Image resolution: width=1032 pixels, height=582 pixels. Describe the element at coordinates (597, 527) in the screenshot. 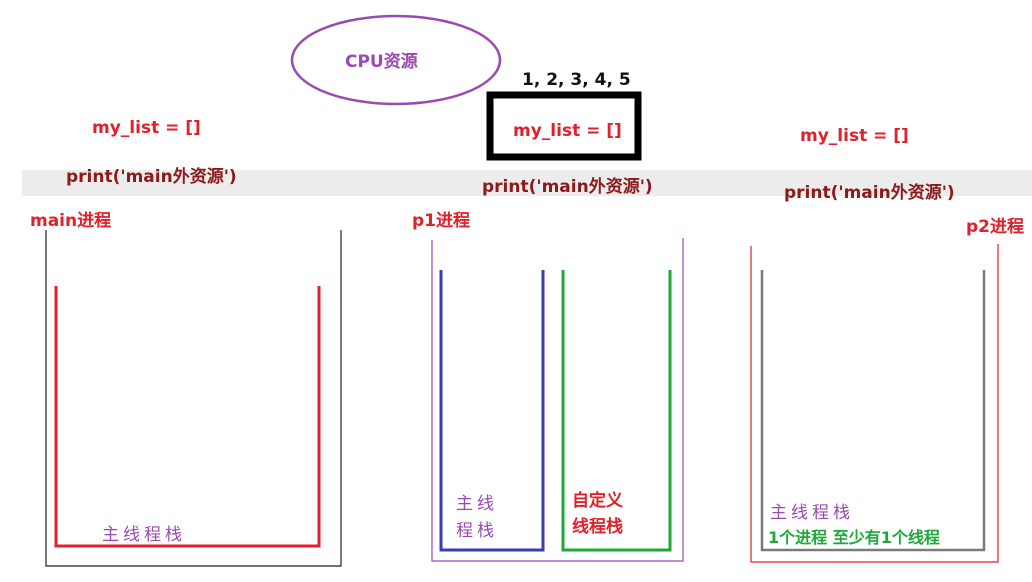

I see `p1-custom-stack-label-line2: 线程栈` at that location.